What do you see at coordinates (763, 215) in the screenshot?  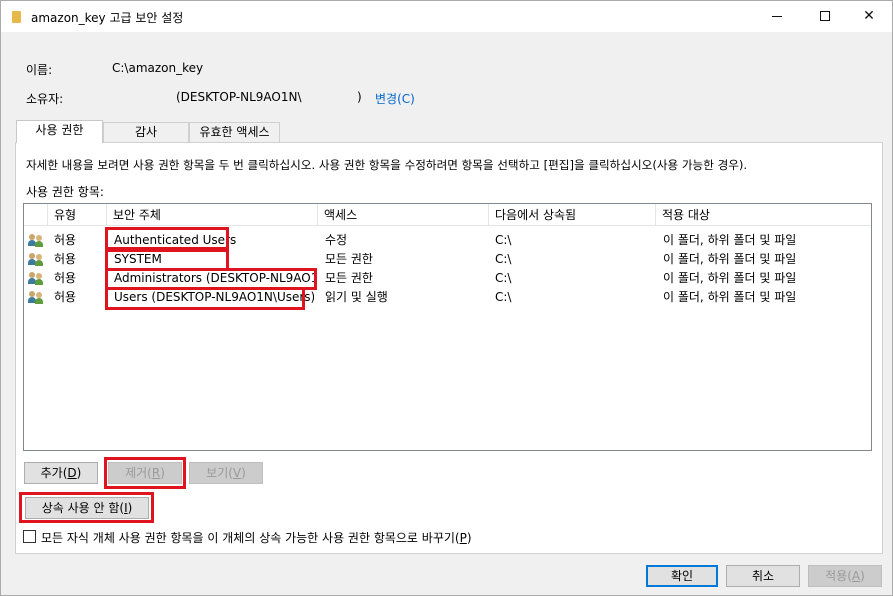 I see `column-applies-to: 적용 대상` at bounding box center [763, 215].